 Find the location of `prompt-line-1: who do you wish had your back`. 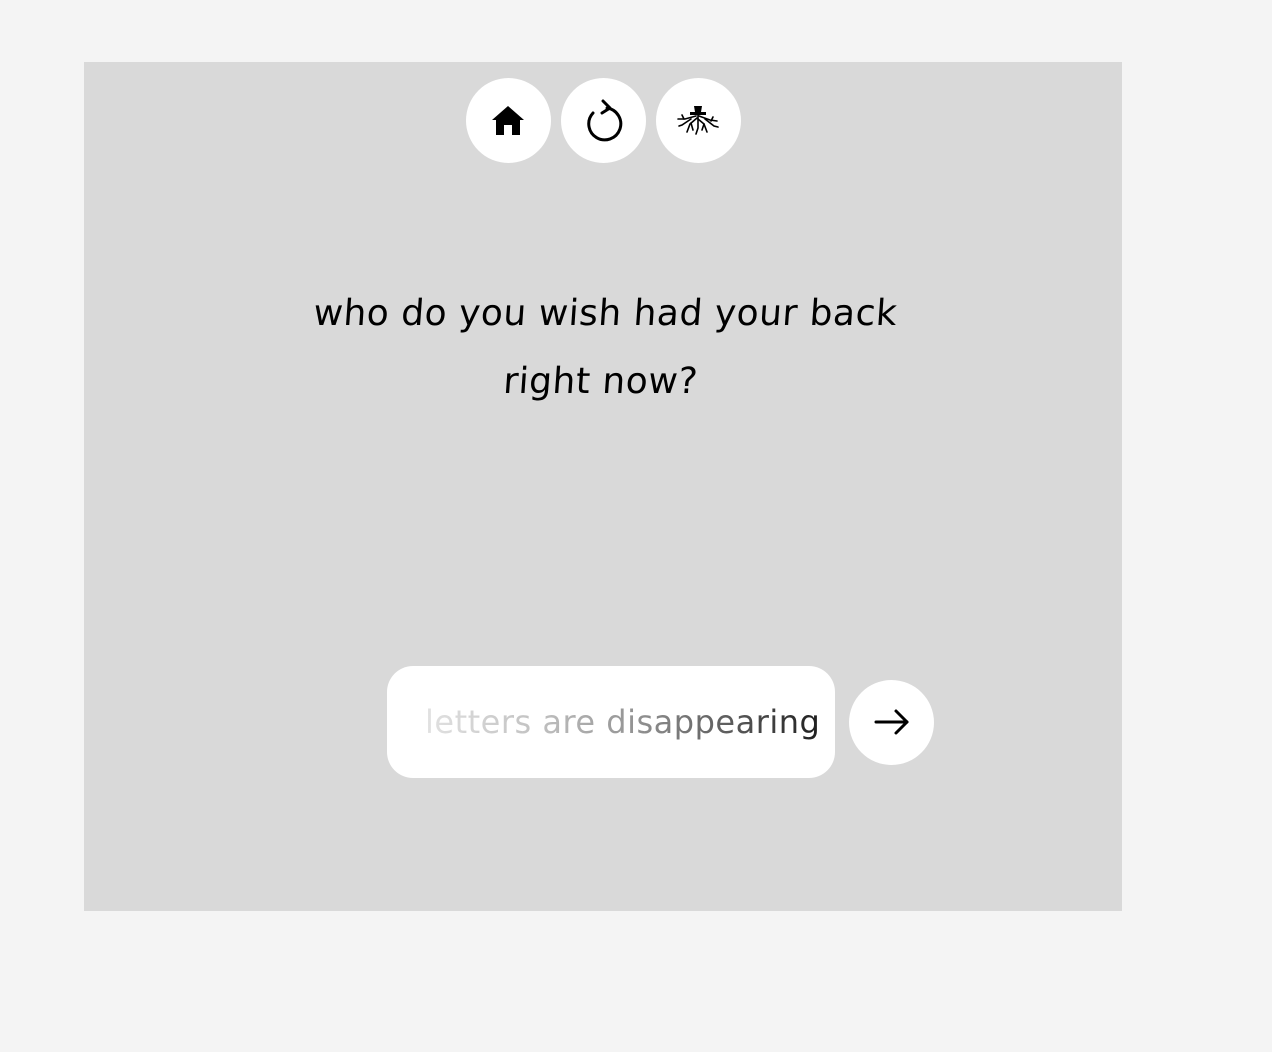

prompt-line-1: who do you wish had your back is located at coordinates (605, 313).